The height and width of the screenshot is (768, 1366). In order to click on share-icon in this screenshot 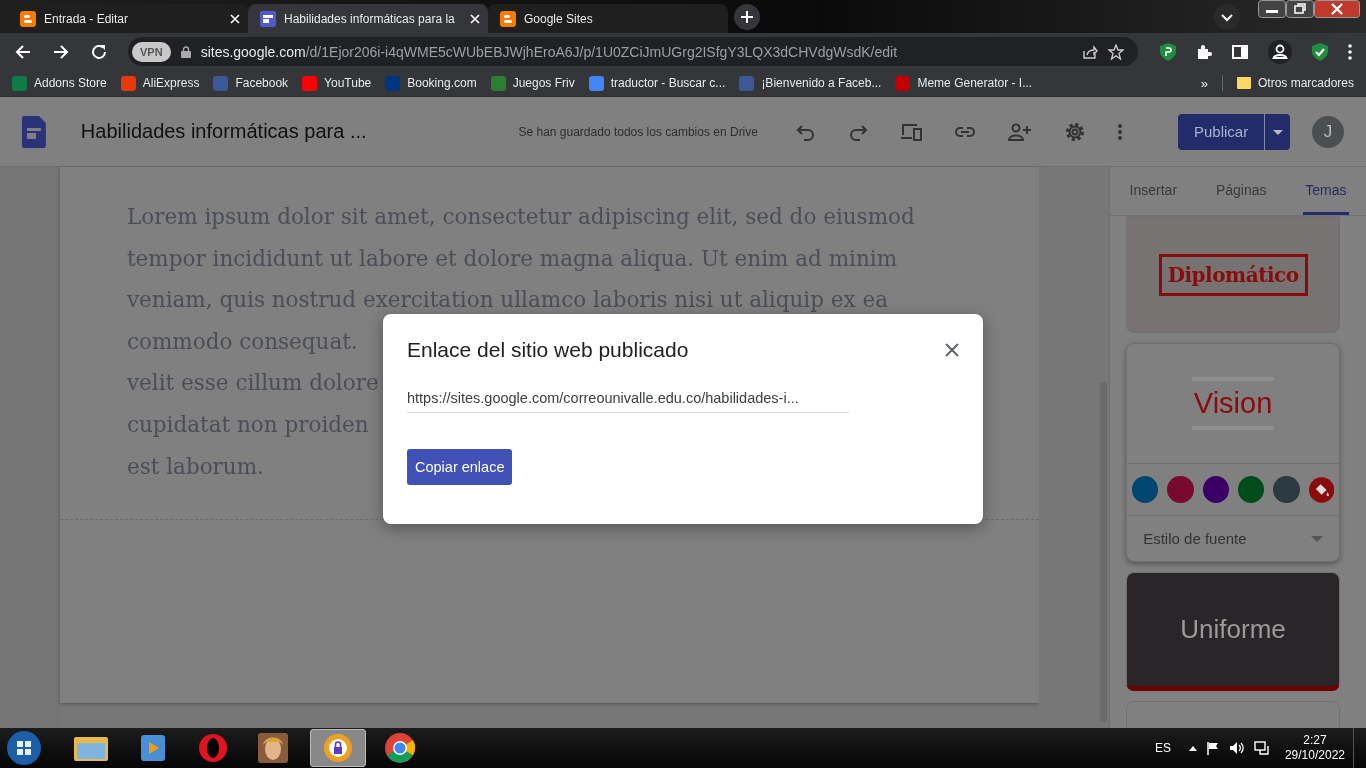, I will do `click(1090, 51)`.